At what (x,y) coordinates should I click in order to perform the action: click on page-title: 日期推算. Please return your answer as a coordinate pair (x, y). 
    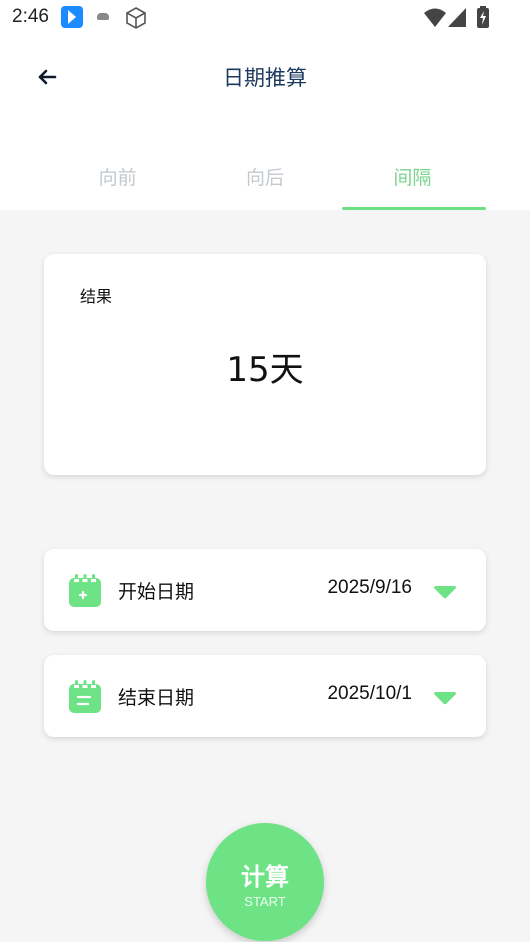
    Looking at the image, I should click on (265, 78).